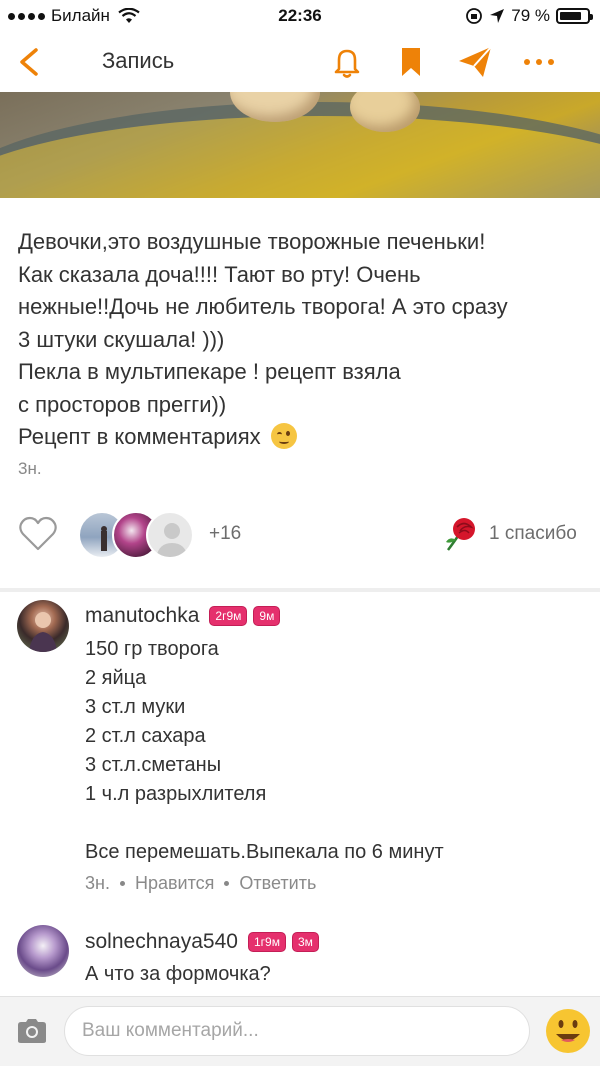 This screenshot has height=1066, width=600. What do you see at coordinates (138, 60) in the screenshot?
I see `page-title: Запись` at bounding box center [138, 60].